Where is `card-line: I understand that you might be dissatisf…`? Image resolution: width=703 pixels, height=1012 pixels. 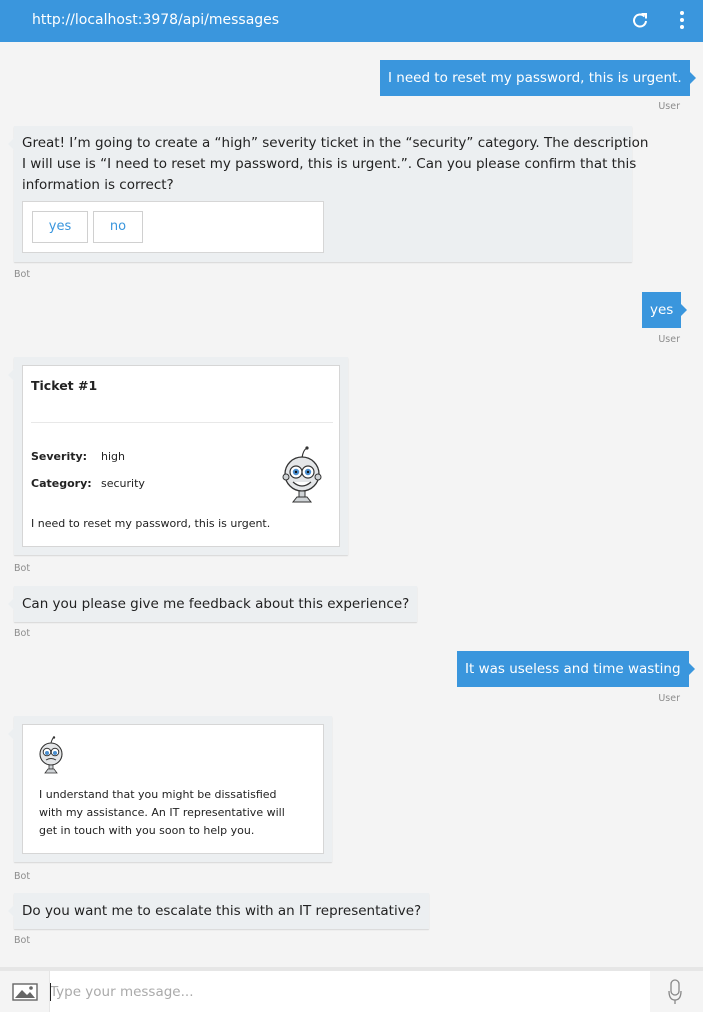
card-line: I understand that you might be dissatisf… is located at coordinates (158, 794).